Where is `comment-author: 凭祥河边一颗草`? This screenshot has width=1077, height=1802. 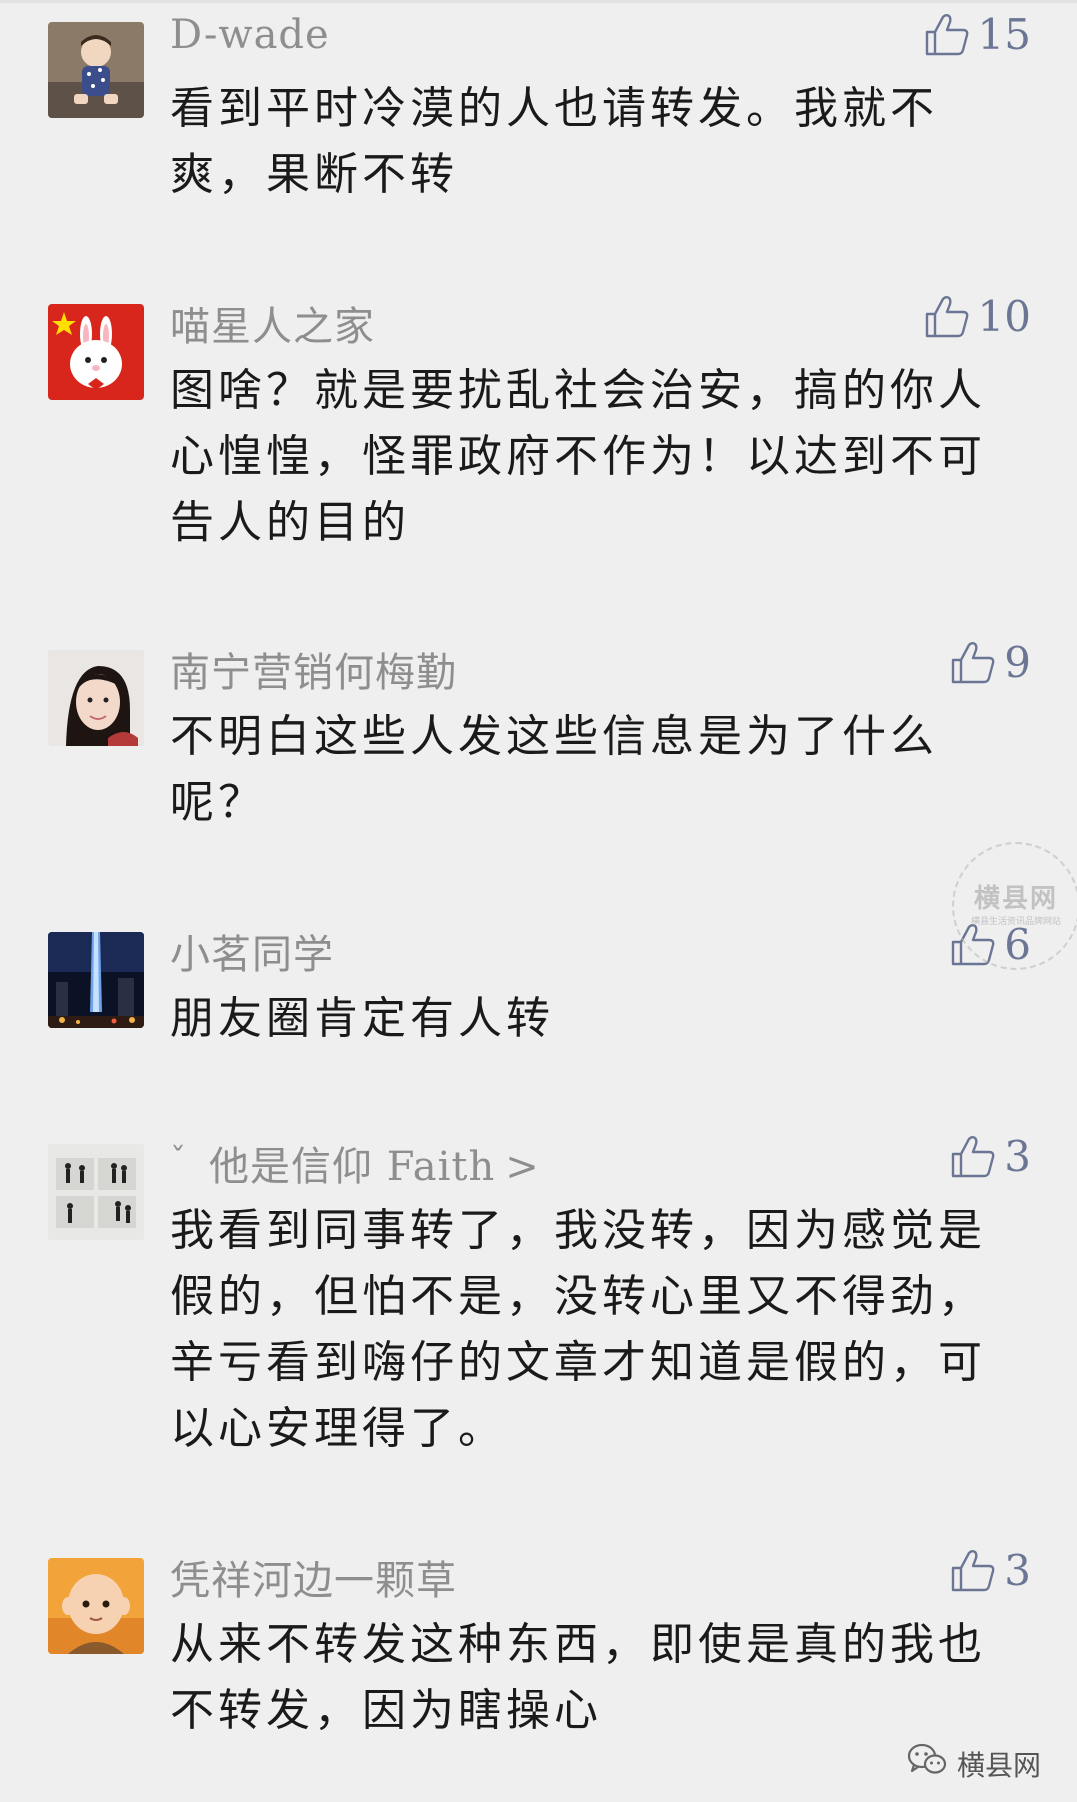
comment-author: 凭祥河边一颗草 is located at coordinates (313, 1577).